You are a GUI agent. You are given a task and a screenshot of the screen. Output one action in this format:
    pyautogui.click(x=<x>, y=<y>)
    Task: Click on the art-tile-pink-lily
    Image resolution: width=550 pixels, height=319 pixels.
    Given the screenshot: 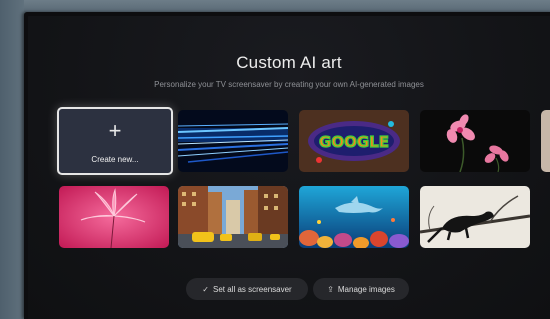 What is the action you would take?
    pyautogui.click(x=114, y=217)
    